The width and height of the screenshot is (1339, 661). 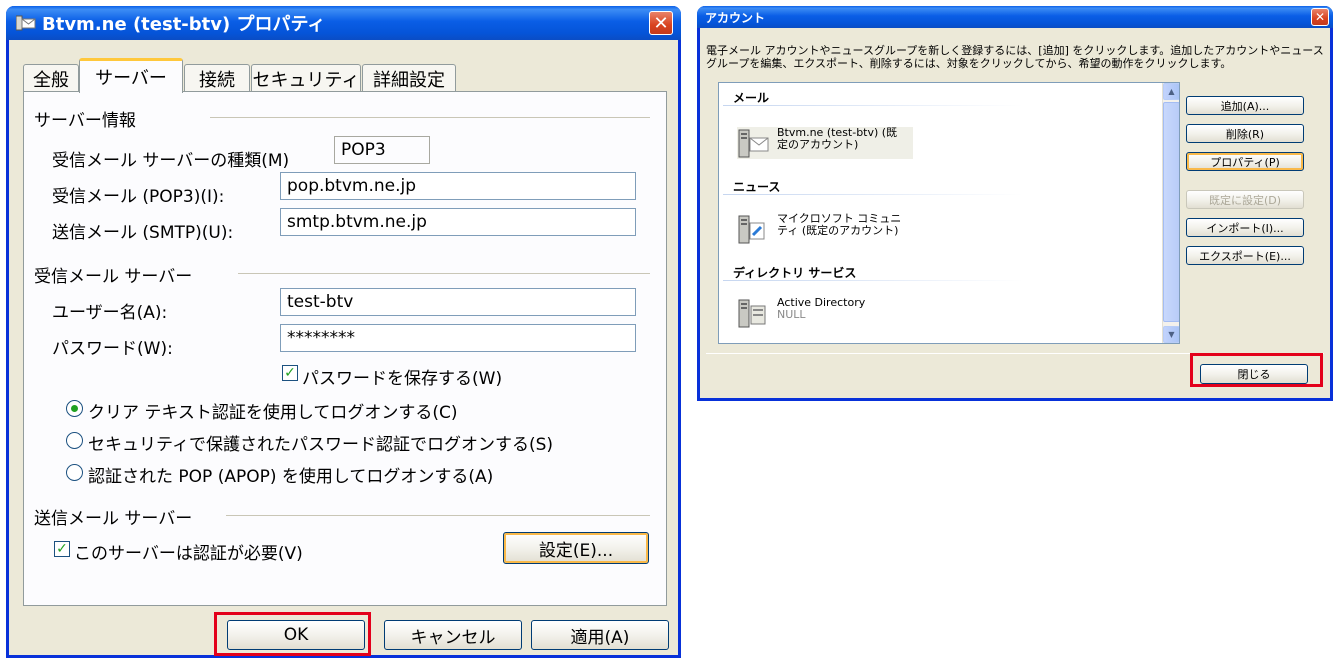 I want to click on requires-auth-checkbox: ✓, so click(x=62, y=549).